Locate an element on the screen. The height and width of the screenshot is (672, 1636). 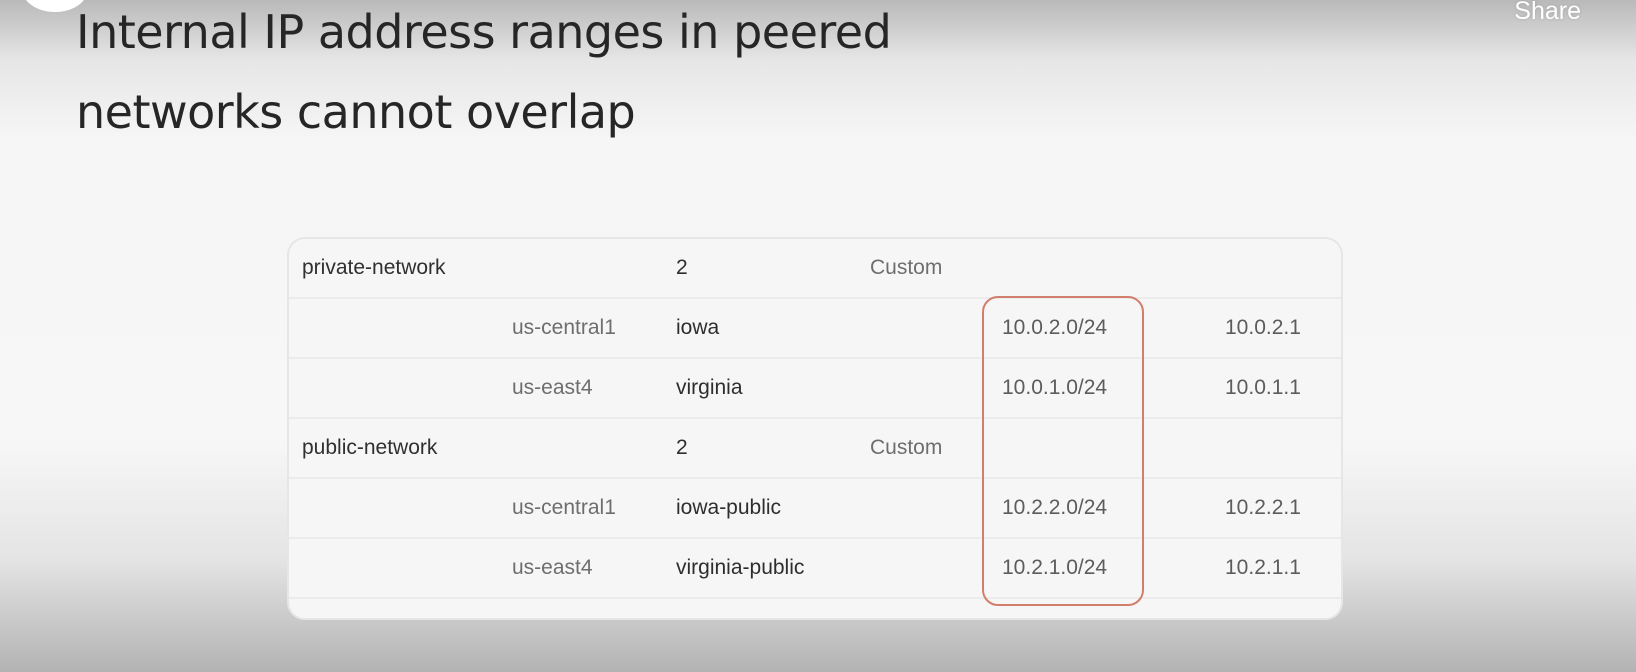
share-button: Share is located at coordinates (1547, 13).